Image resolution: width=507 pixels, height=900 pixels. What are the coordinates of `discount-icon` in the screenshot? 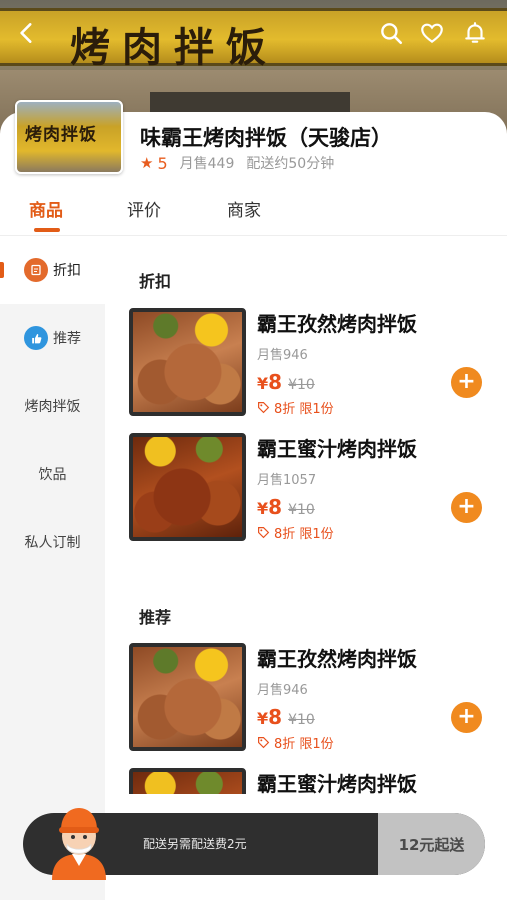 It's located at (36, 270).